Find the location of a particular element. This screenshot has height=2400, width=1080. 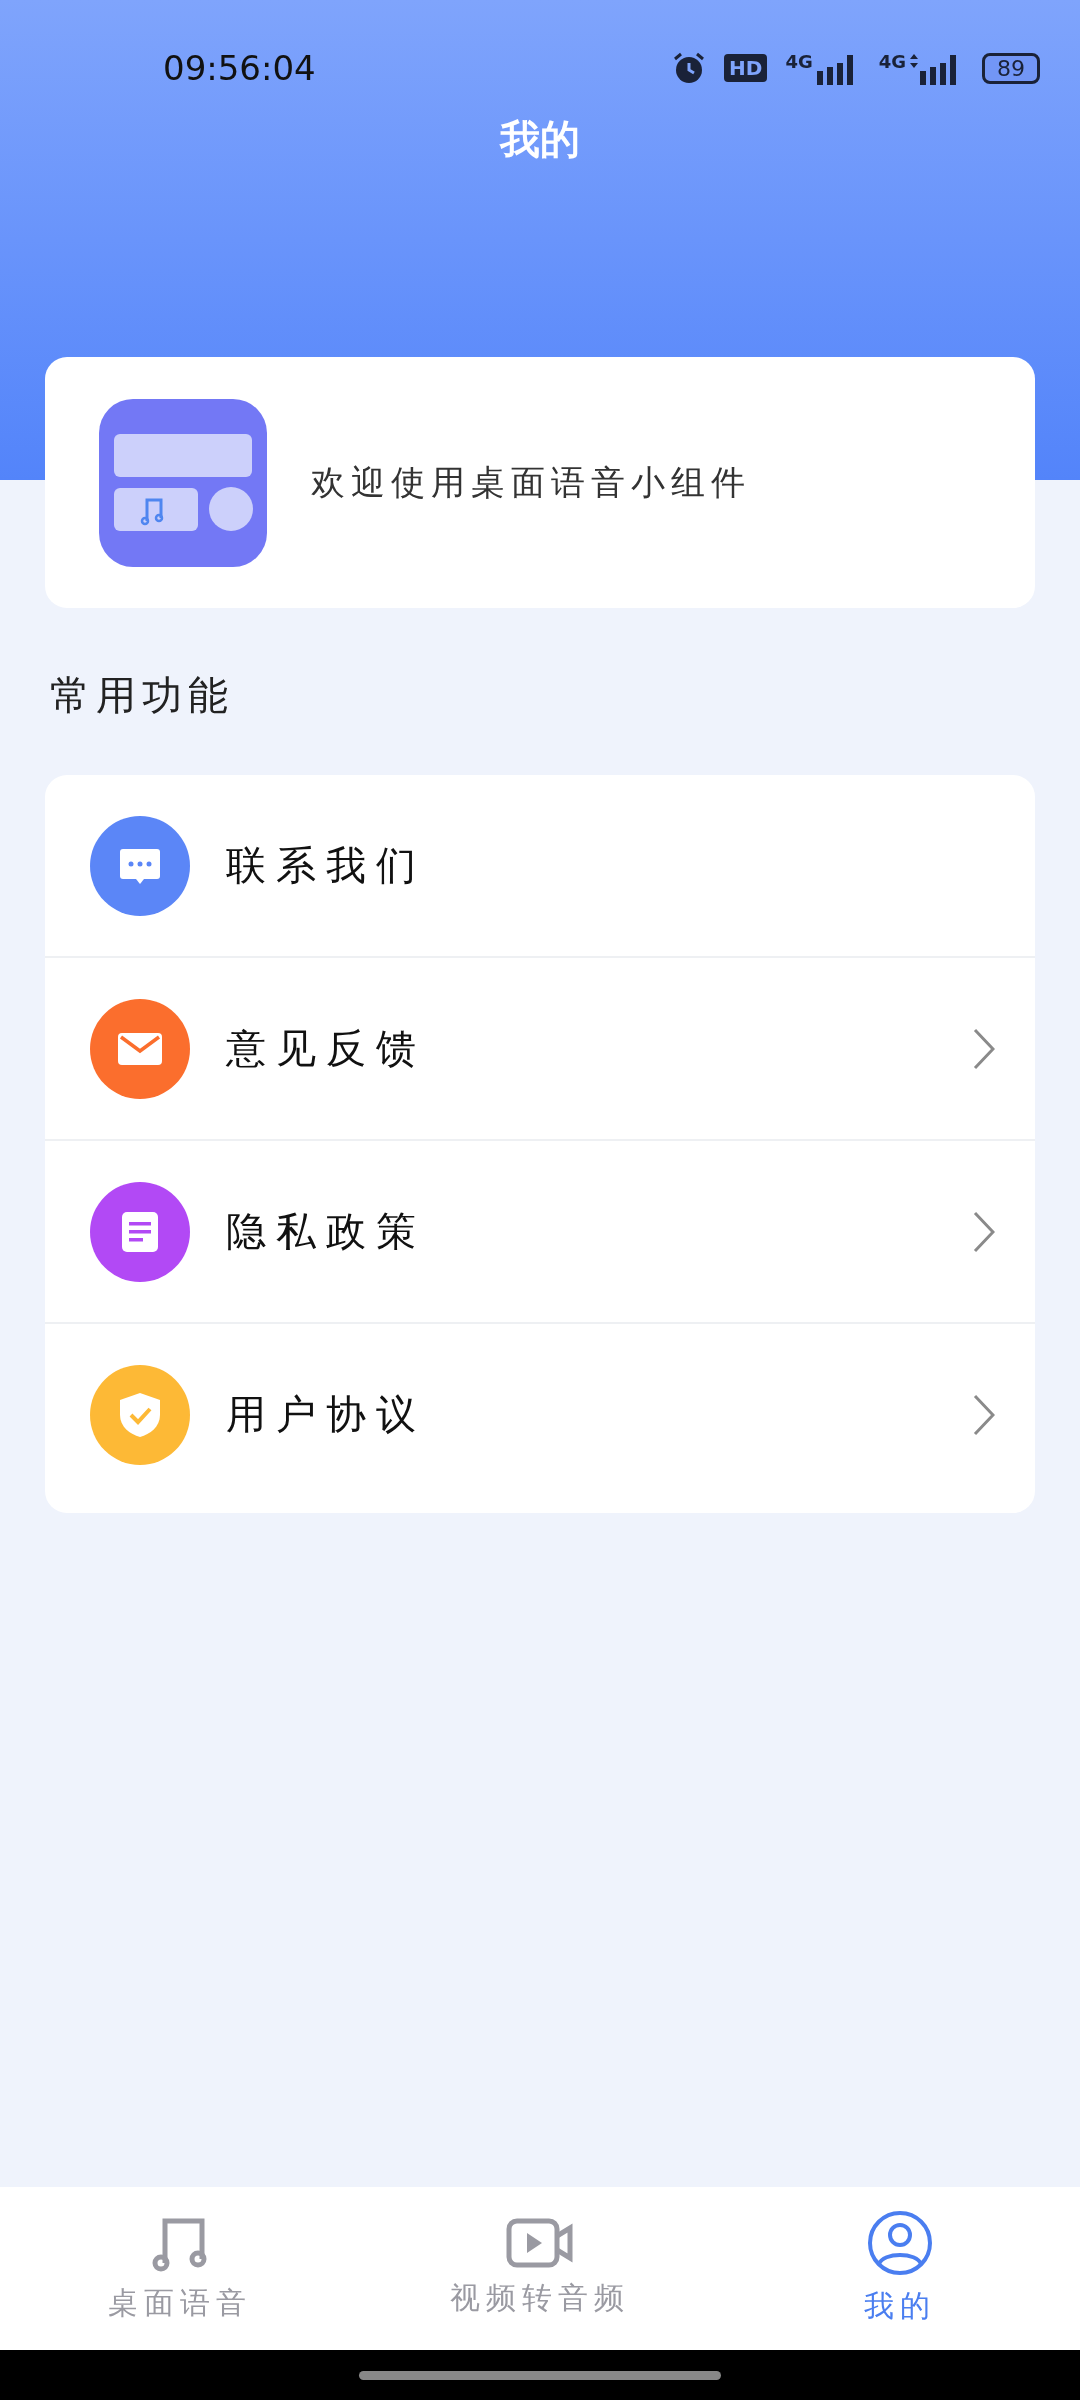

section-title: 常用功能 is located at coordinates (142, 695).